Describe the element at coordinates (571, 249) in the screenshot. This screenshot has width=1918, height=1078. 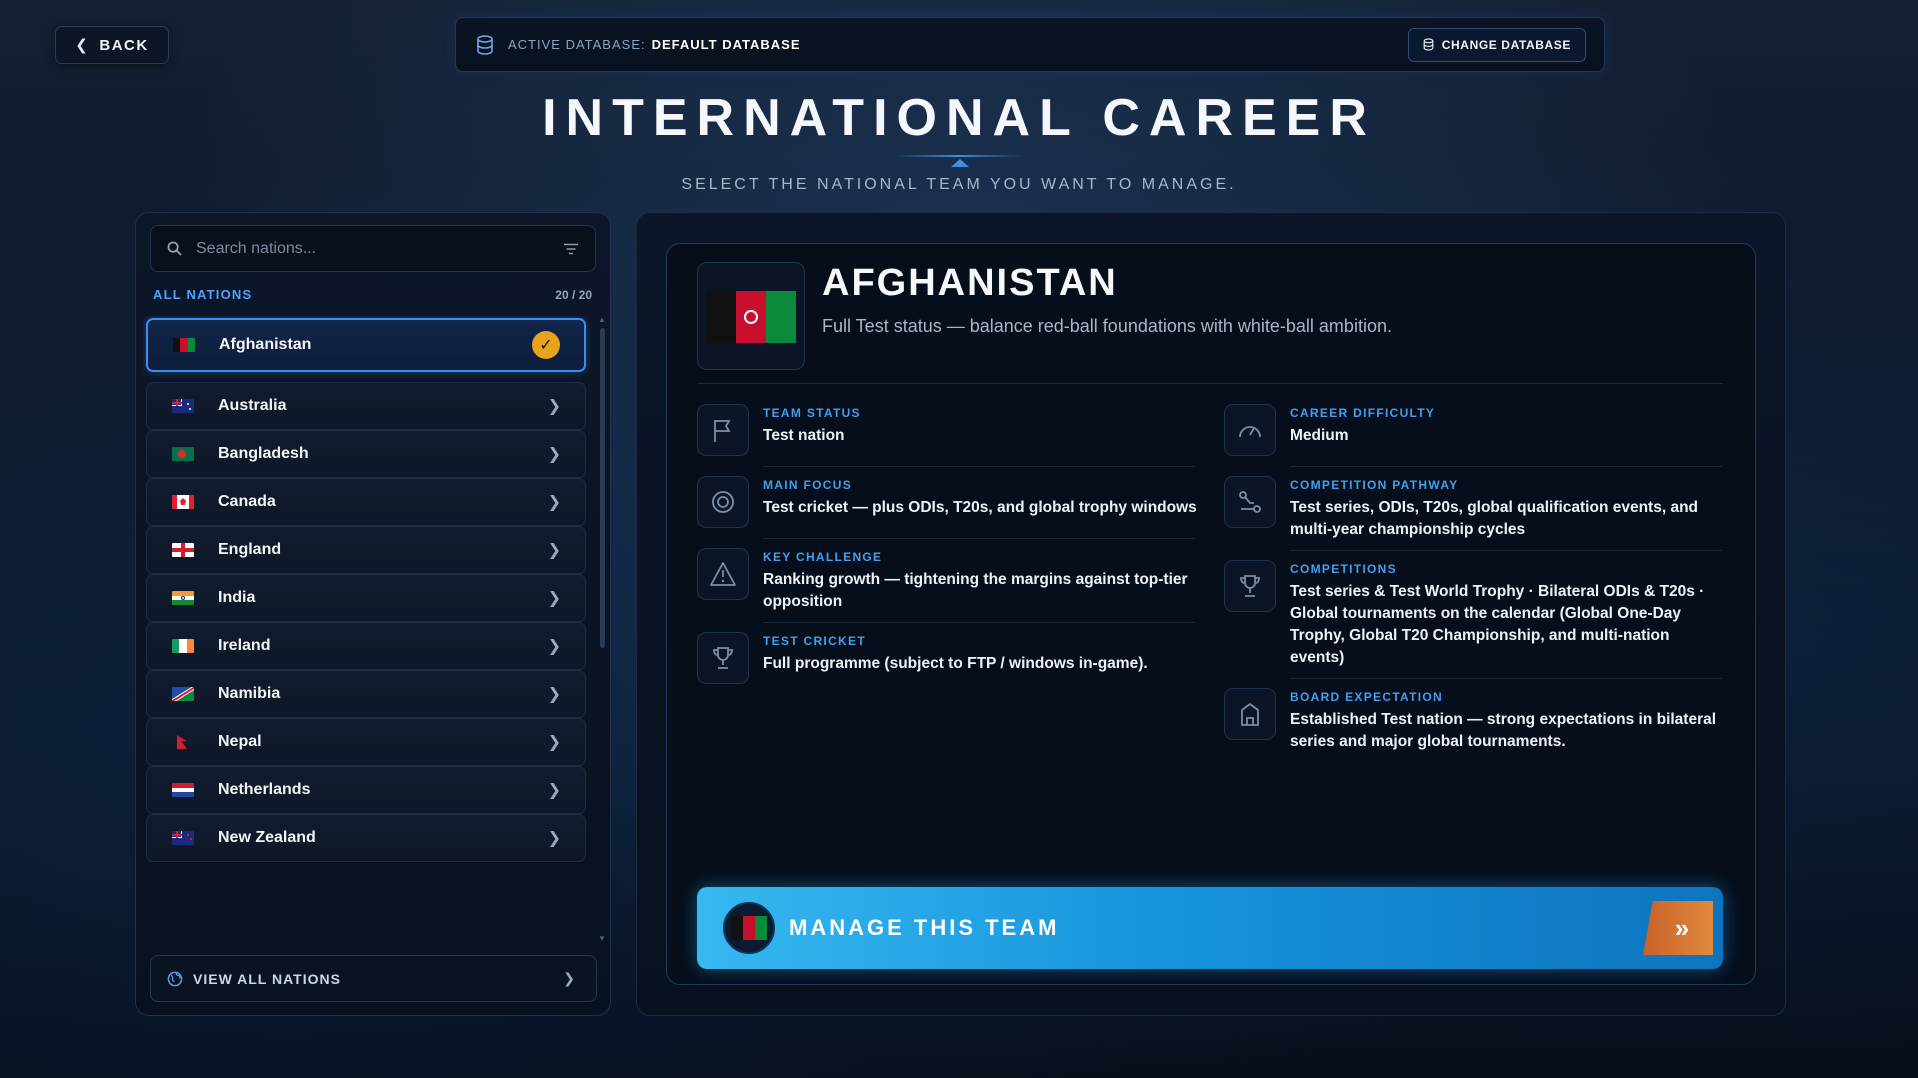
I see `filter-icon` at that location.